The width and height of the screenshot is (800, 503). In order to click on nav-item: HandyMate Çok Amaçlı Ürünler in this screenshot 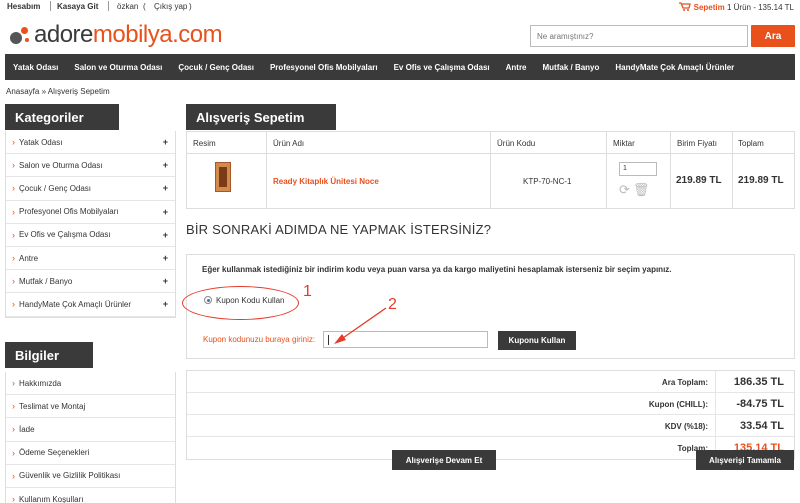, I will do `click(674, 67)`.